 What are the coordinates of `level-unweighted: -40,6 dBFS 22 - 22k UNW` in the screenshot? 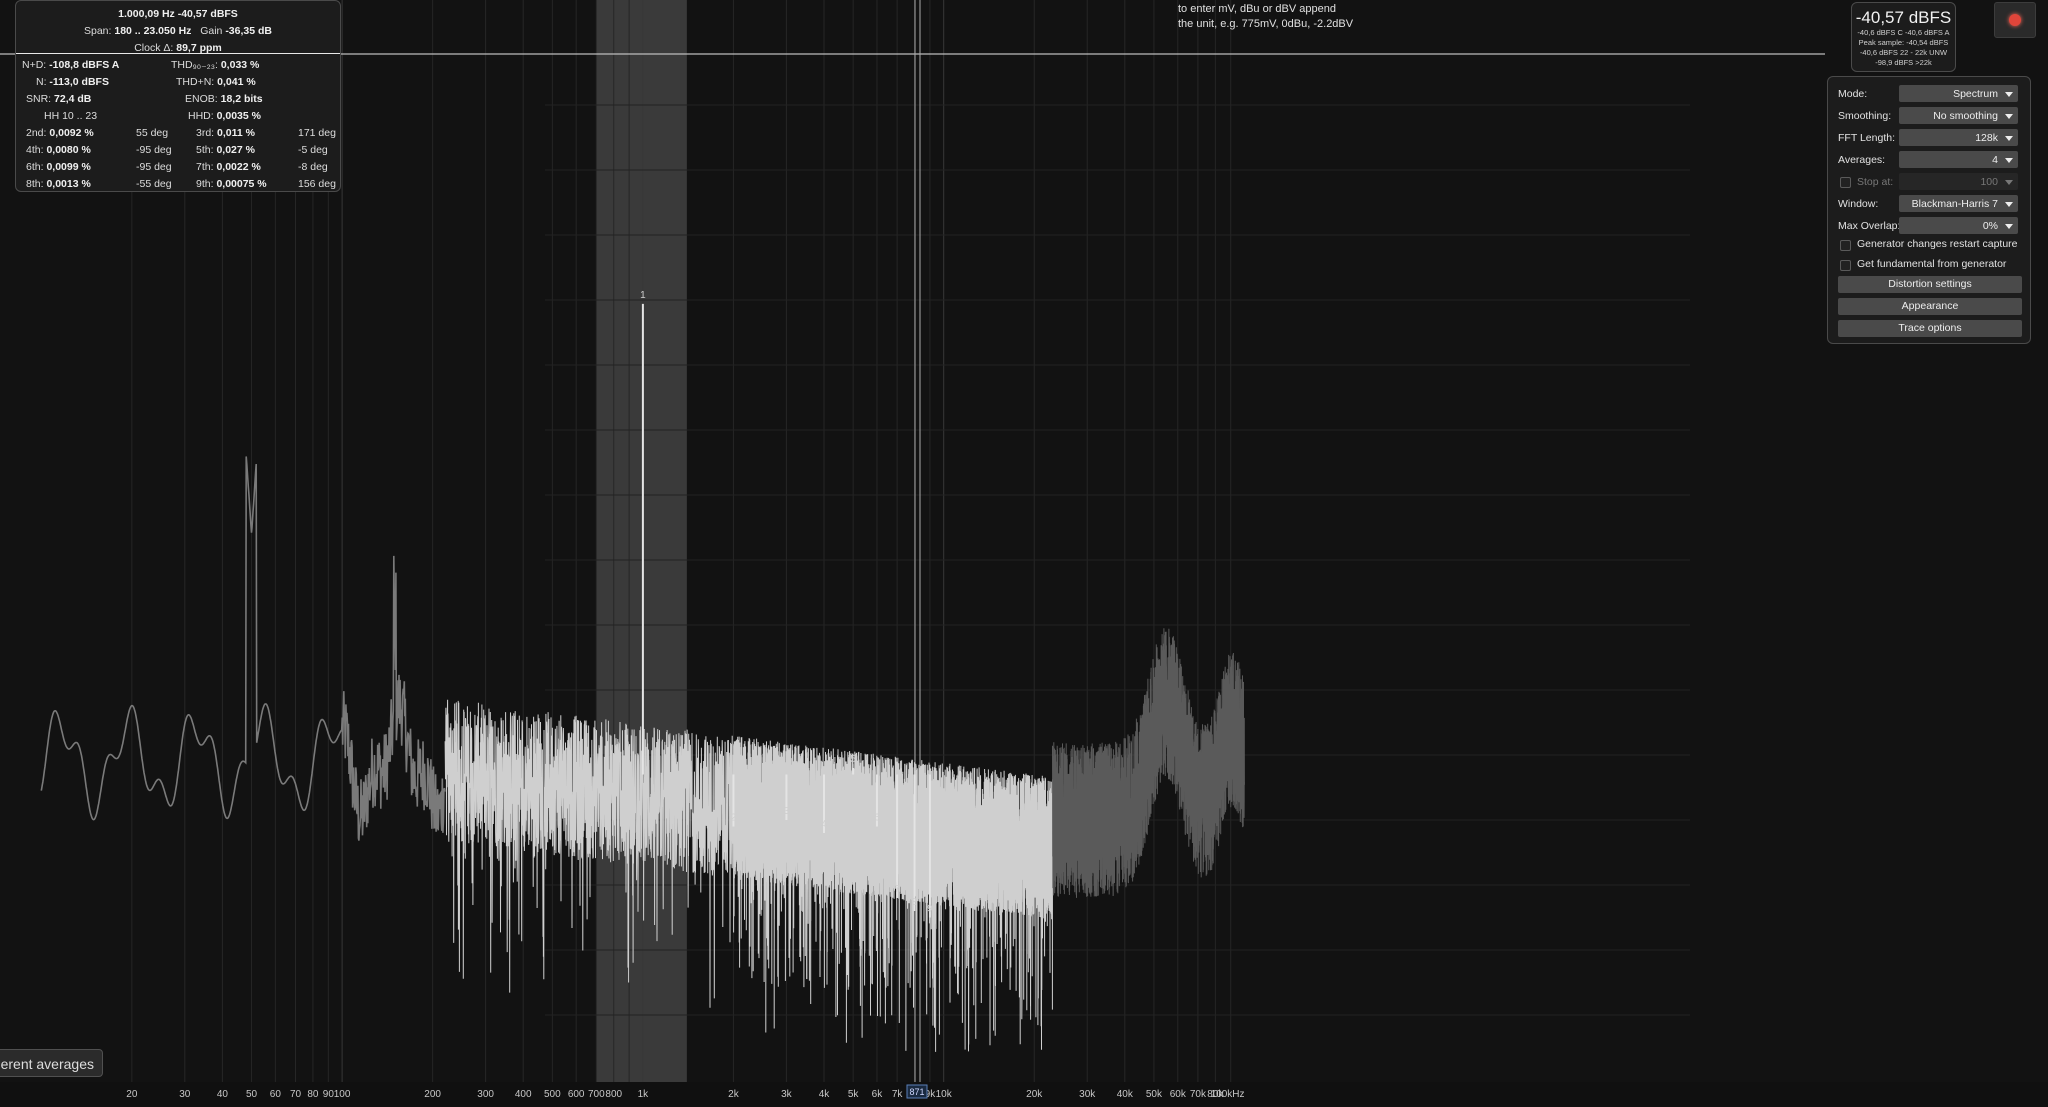 It's located at (1903, 52).